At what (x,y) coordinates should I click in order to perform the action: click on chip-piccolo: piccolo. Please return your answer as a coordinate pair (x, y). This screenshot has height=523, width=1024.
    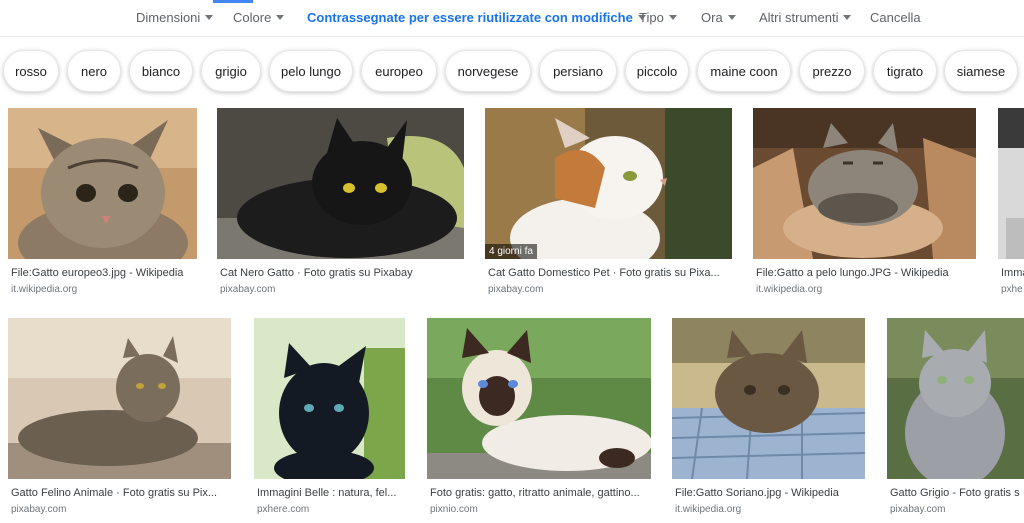
    Looking at the image, I should click on (657, 71).